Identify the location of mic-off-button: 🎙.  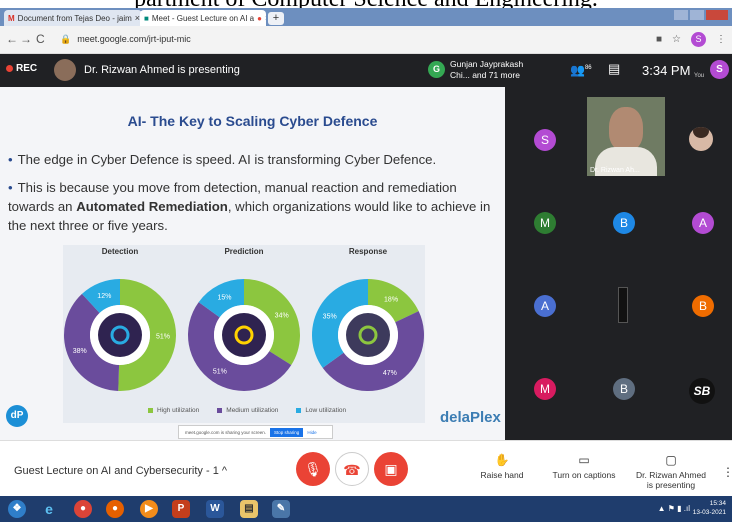
(313, 469).